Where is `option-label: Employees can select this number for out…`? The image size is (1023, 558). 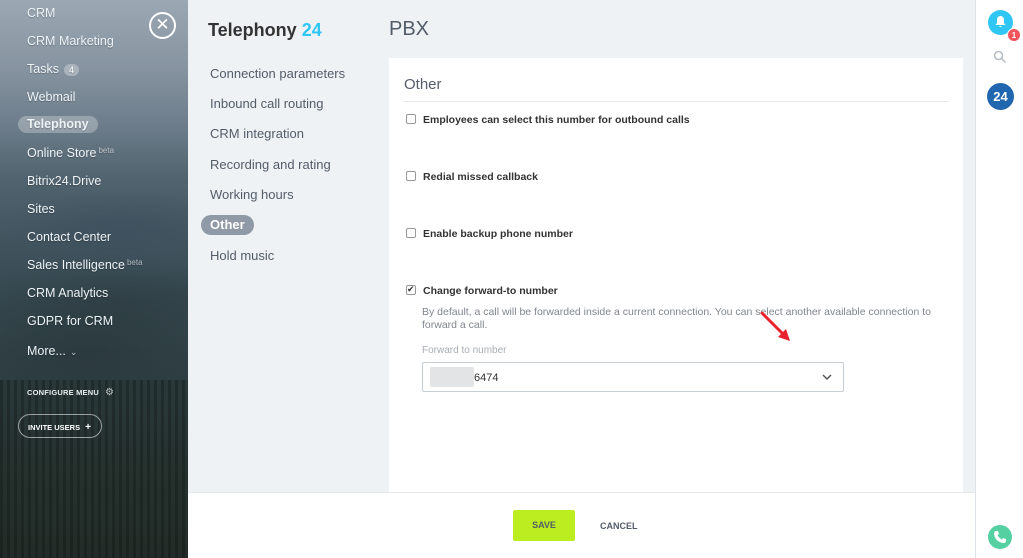
option-label: Employees can select this number for out… is located at coordinates (556, 120).